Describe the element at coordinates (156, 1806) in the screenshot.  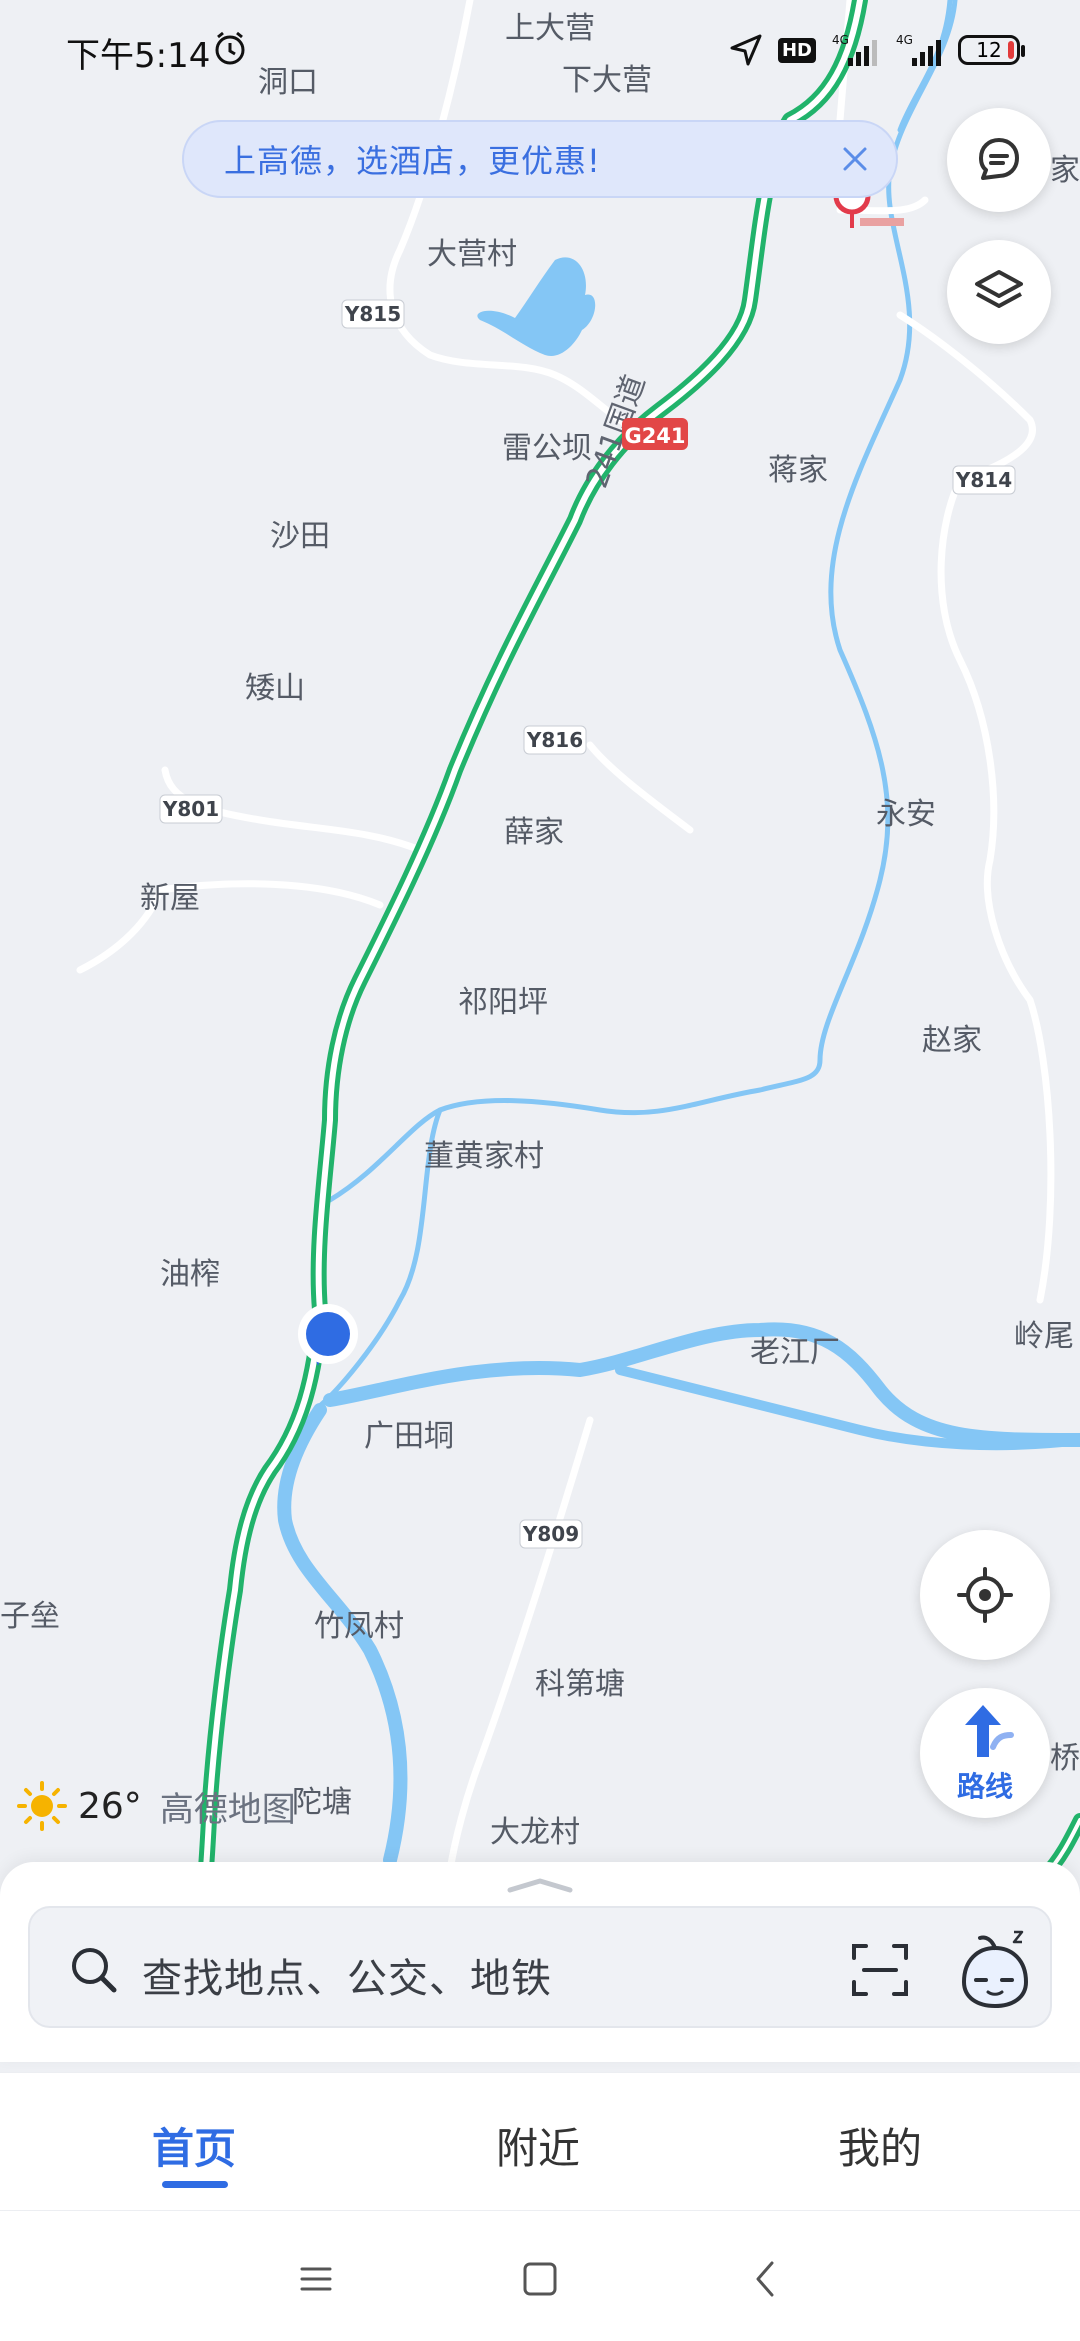
I see `weather-widget: 26° 高德地图` at that location.